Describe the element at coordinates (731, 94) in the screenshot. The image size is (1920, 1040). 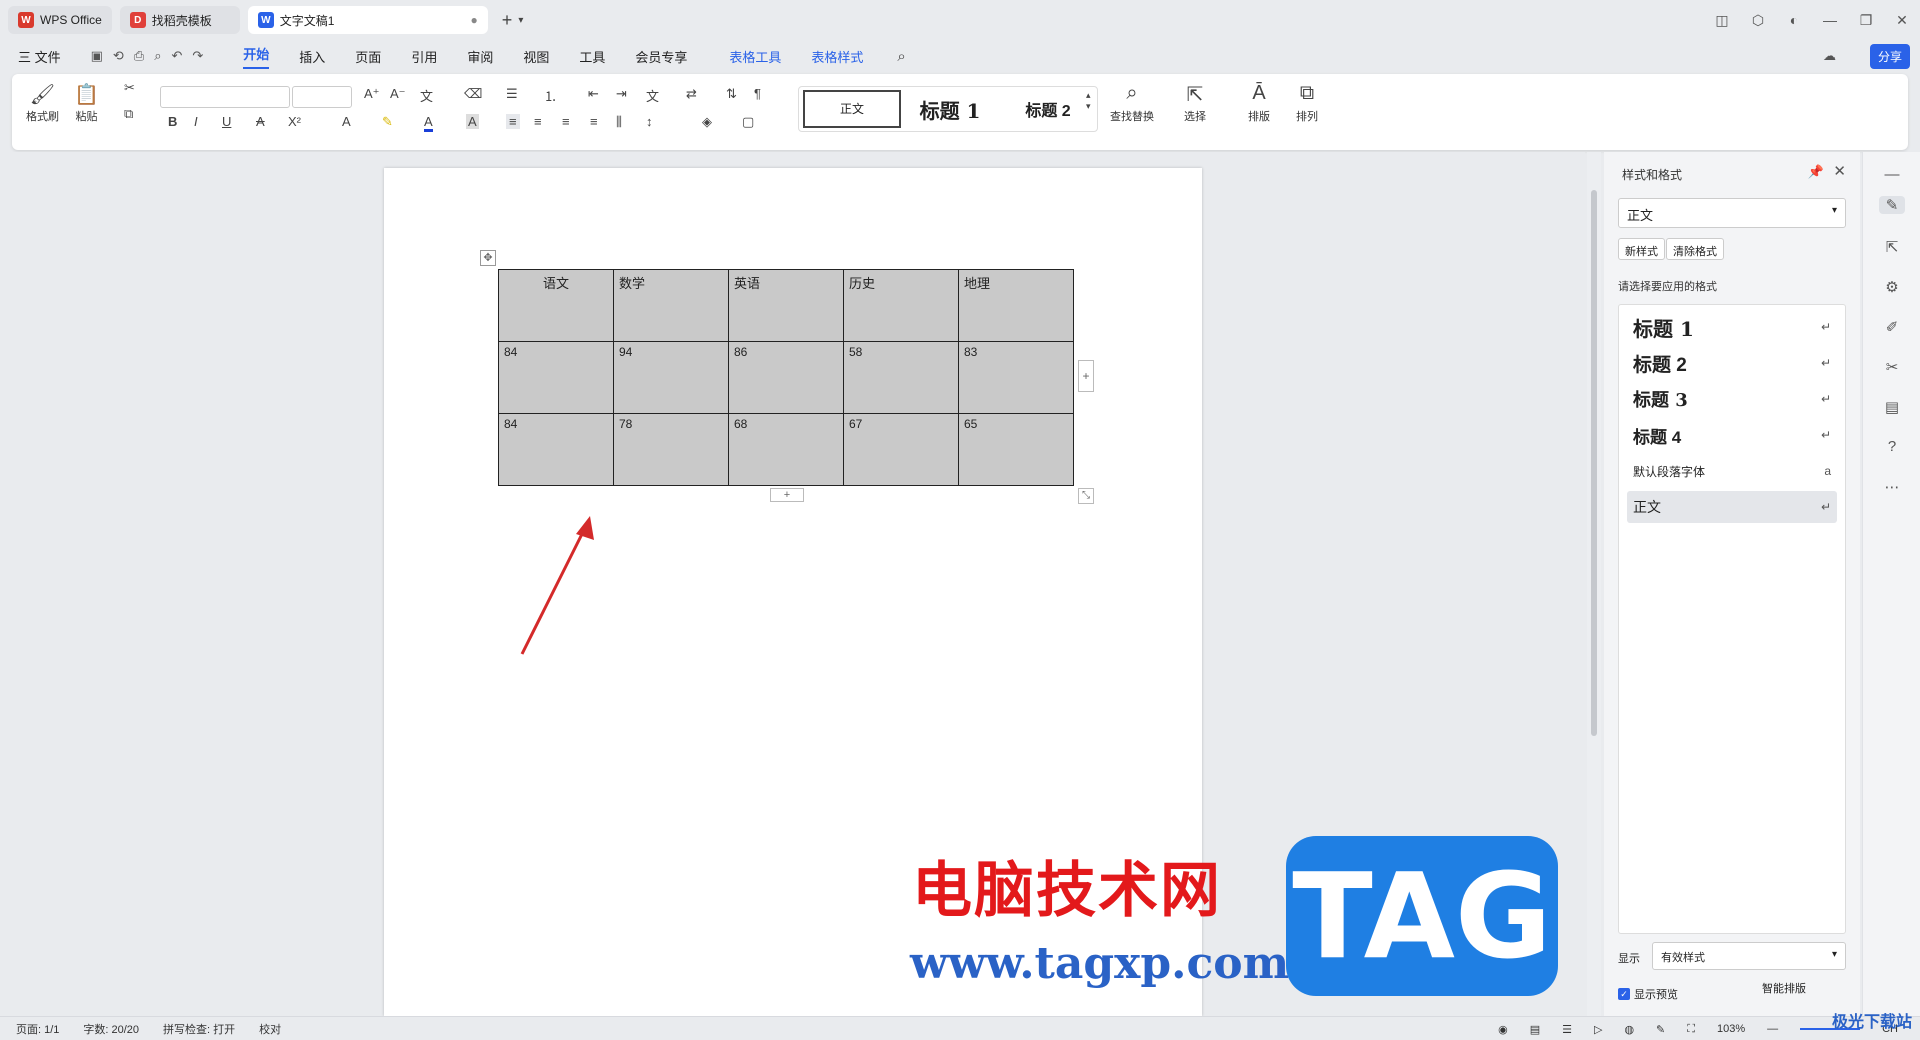
I see `sort-icon: ⇅` at that location.